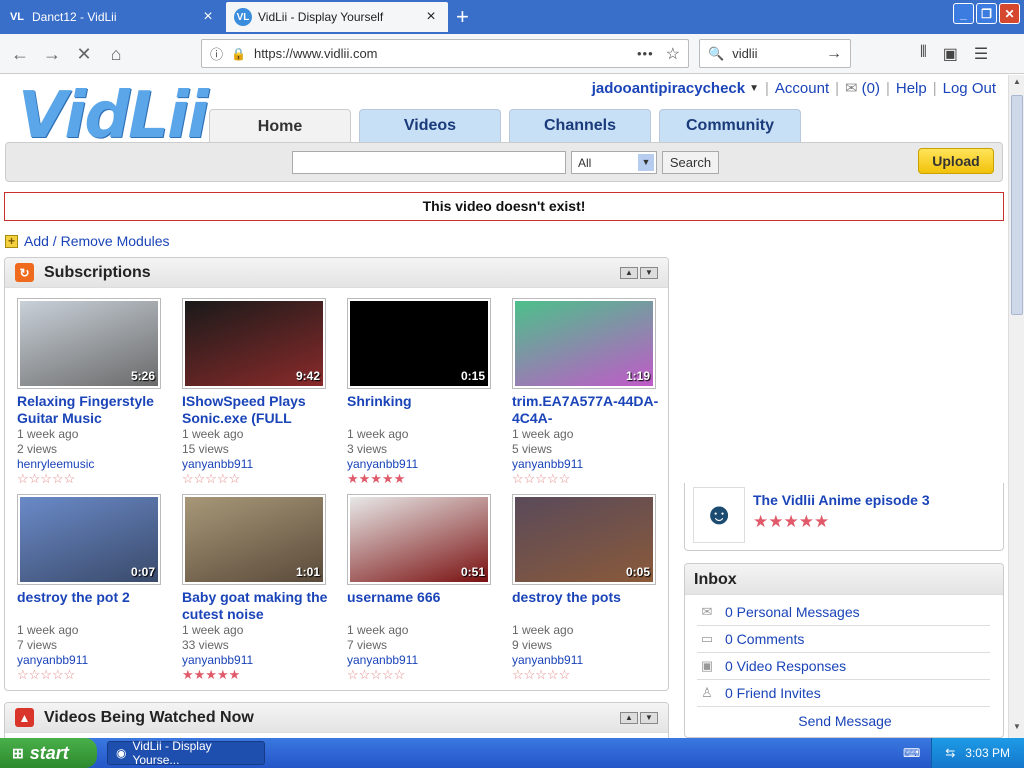  What do you see at coordinates (923, 54) in the screenshot?
I see `library-icon: ⫴` at bounding box center [923, 54].